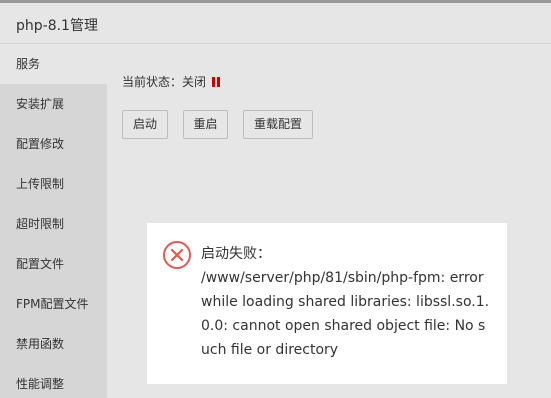  I want to click on reload-config-button: 重载配置, so click(278, 124).